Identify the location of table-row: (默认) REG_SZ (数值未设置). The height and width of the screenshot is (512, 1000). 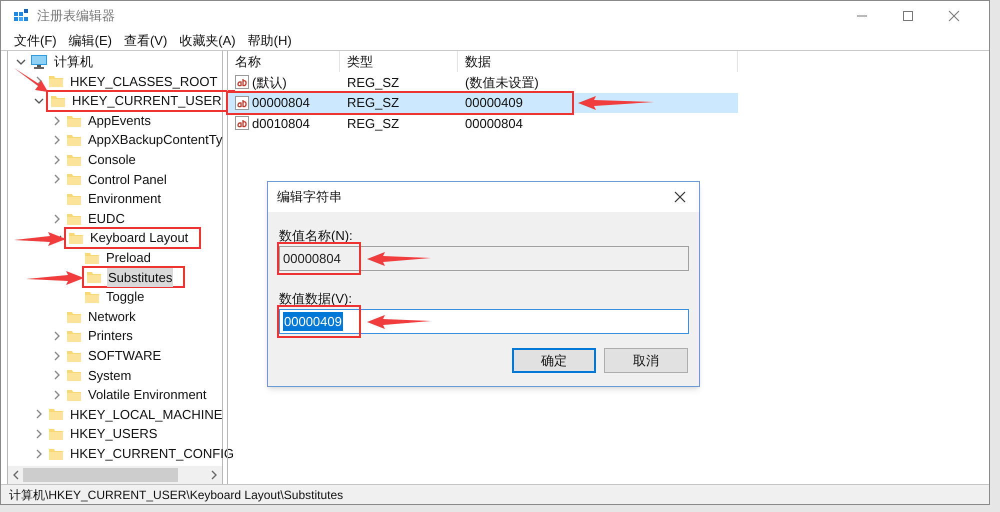
(483, 82).